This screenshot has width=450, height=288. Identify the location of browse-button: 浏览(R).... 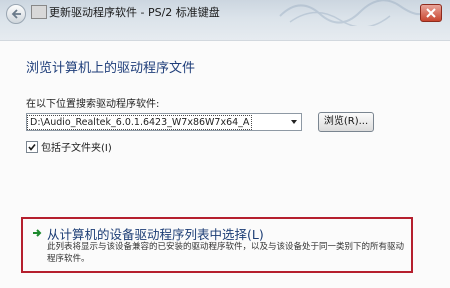
(346, 122).